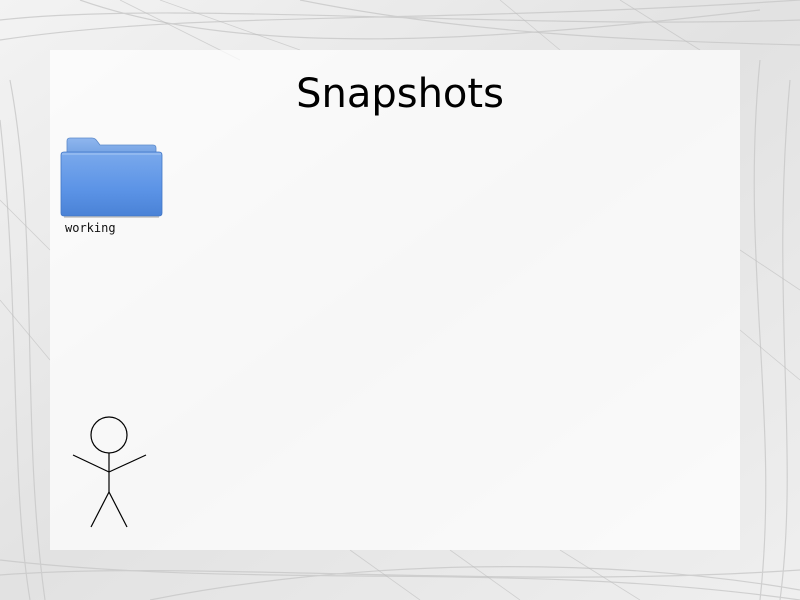  I want to click on folder-working: working, so click(113, 188).